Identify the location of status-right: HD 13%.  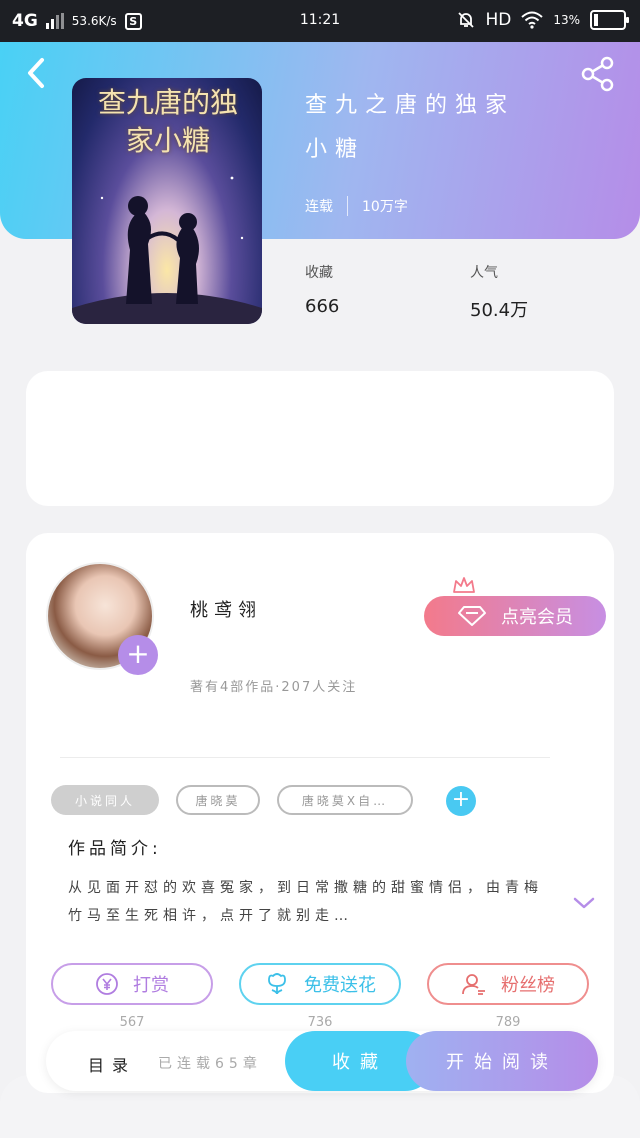
(543, 20).